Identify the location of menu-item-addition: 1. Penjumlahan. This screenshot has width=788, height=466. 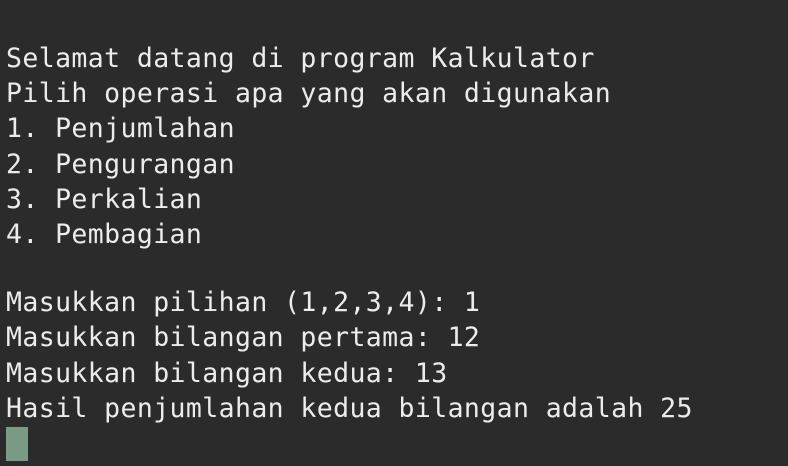
(120, 129).